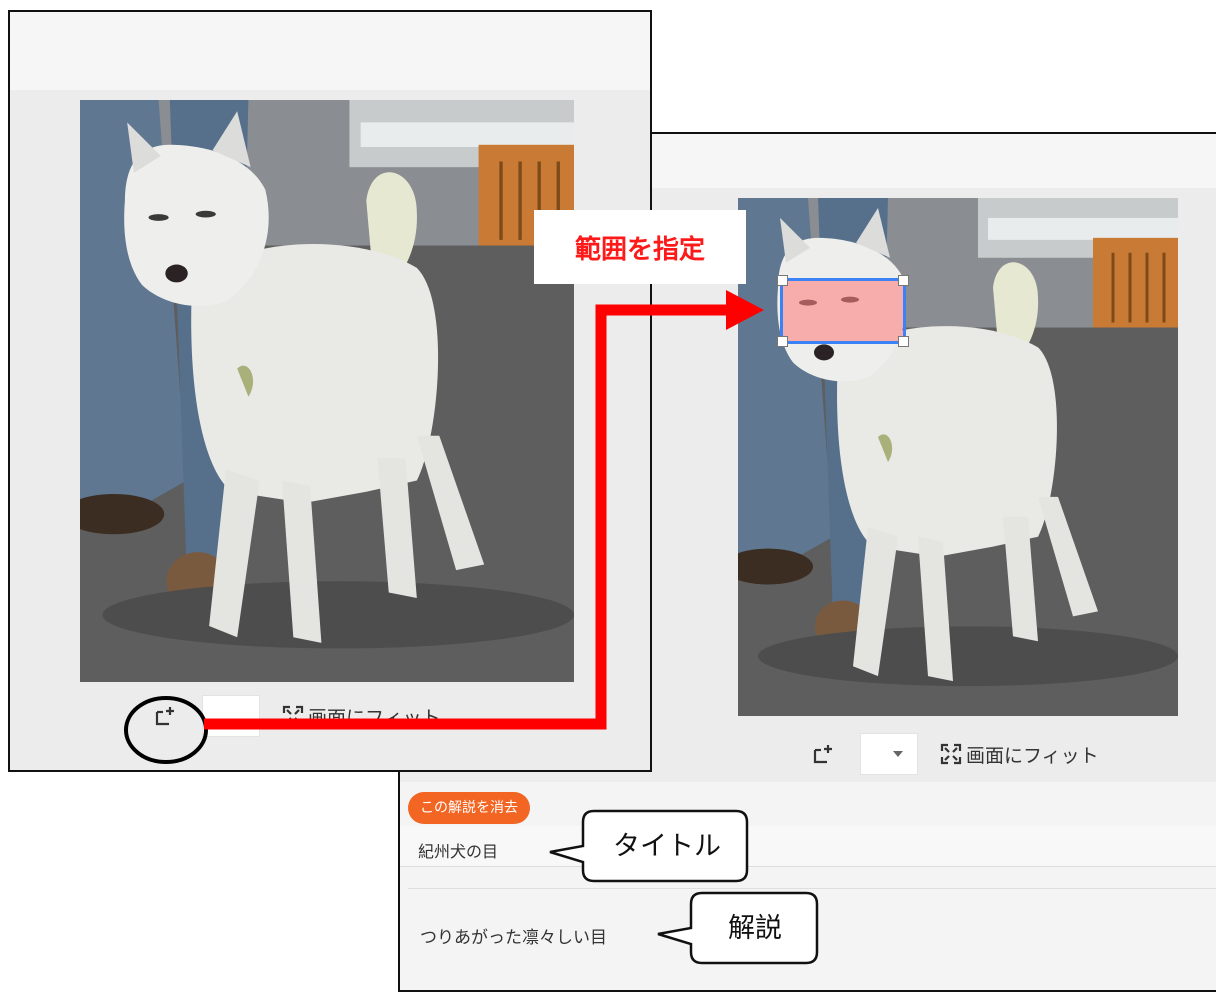 This screenshot has width=1216, height=992. I want to click on instruction-banner: 範囲を指定, so click(640, 247).